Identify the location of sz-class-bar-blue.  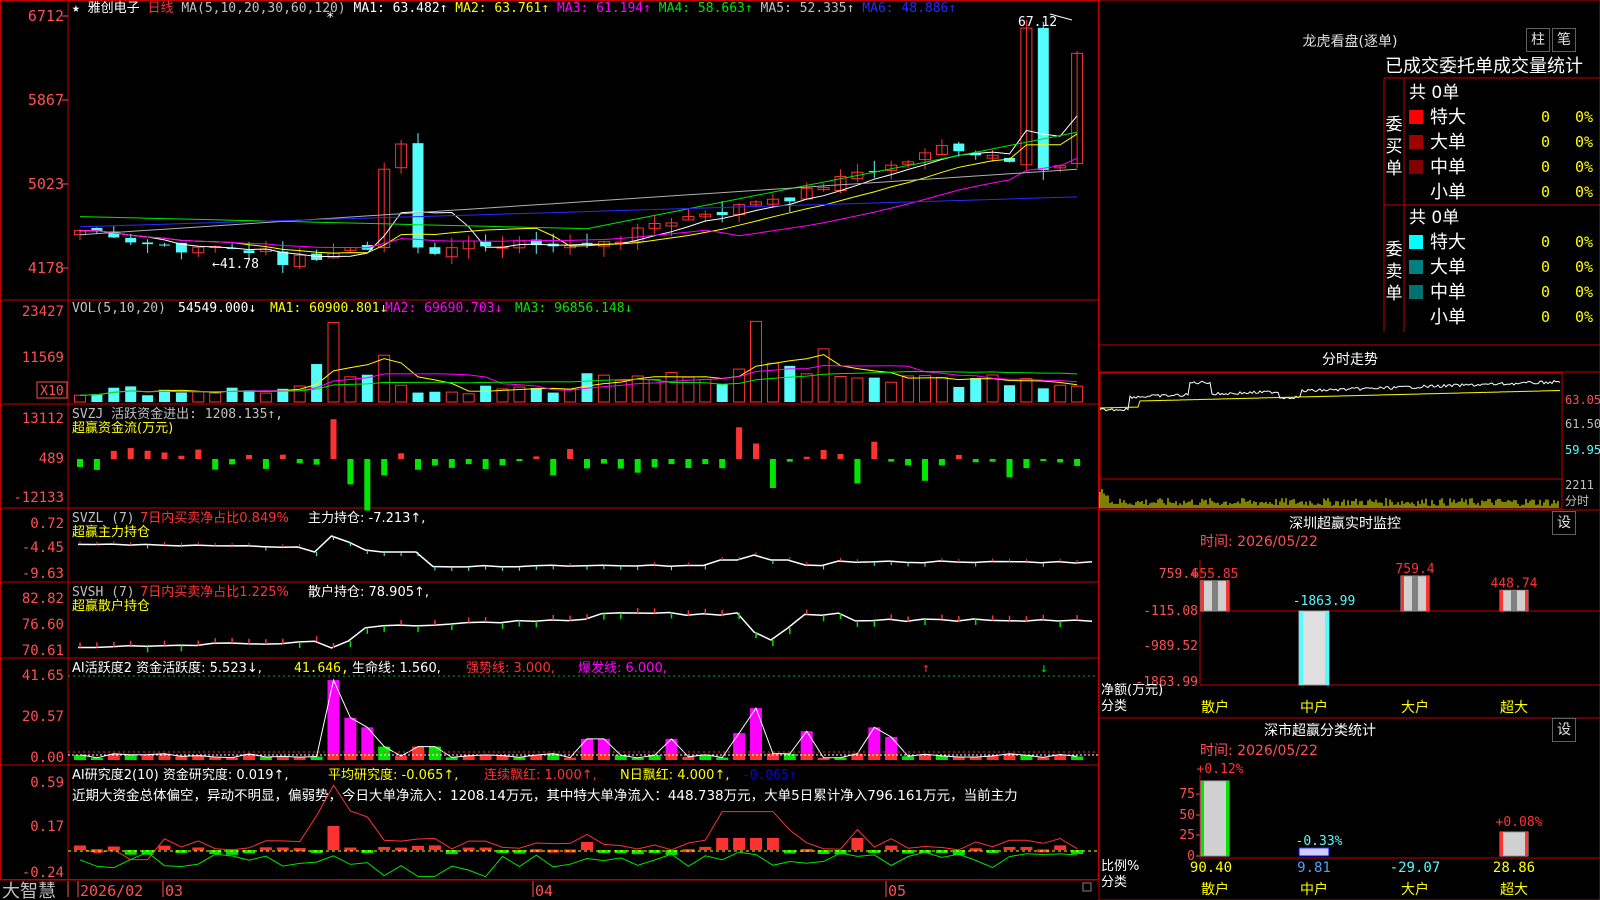
(1314, 852).